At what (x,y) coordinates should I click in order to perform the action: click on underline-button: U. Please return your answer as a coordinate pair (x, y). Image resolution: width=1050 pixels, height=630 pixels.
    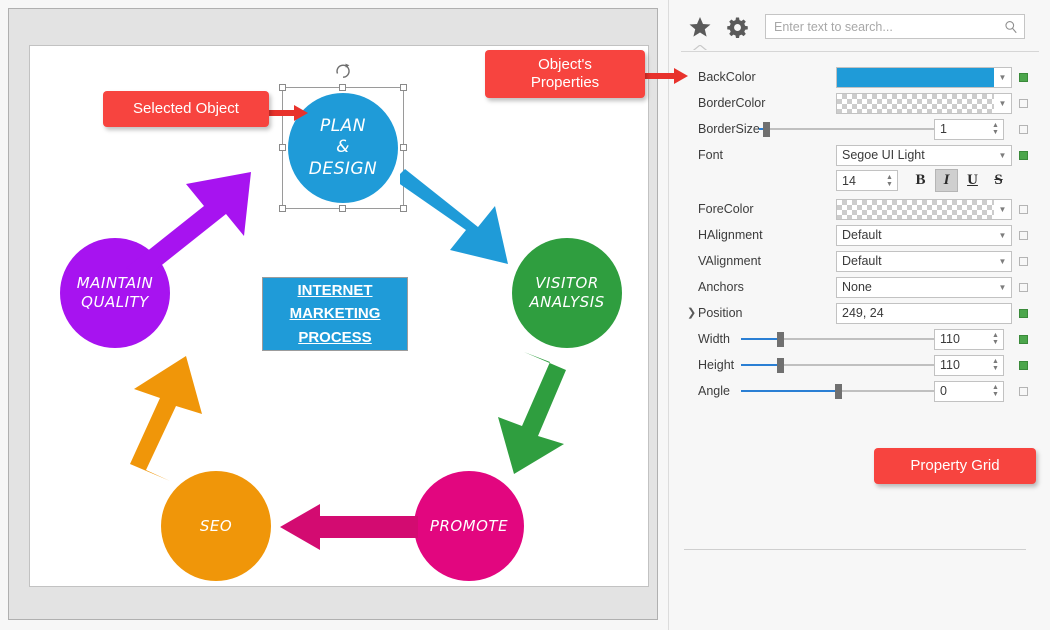
    Looking at the image, I should click on (972, 180).